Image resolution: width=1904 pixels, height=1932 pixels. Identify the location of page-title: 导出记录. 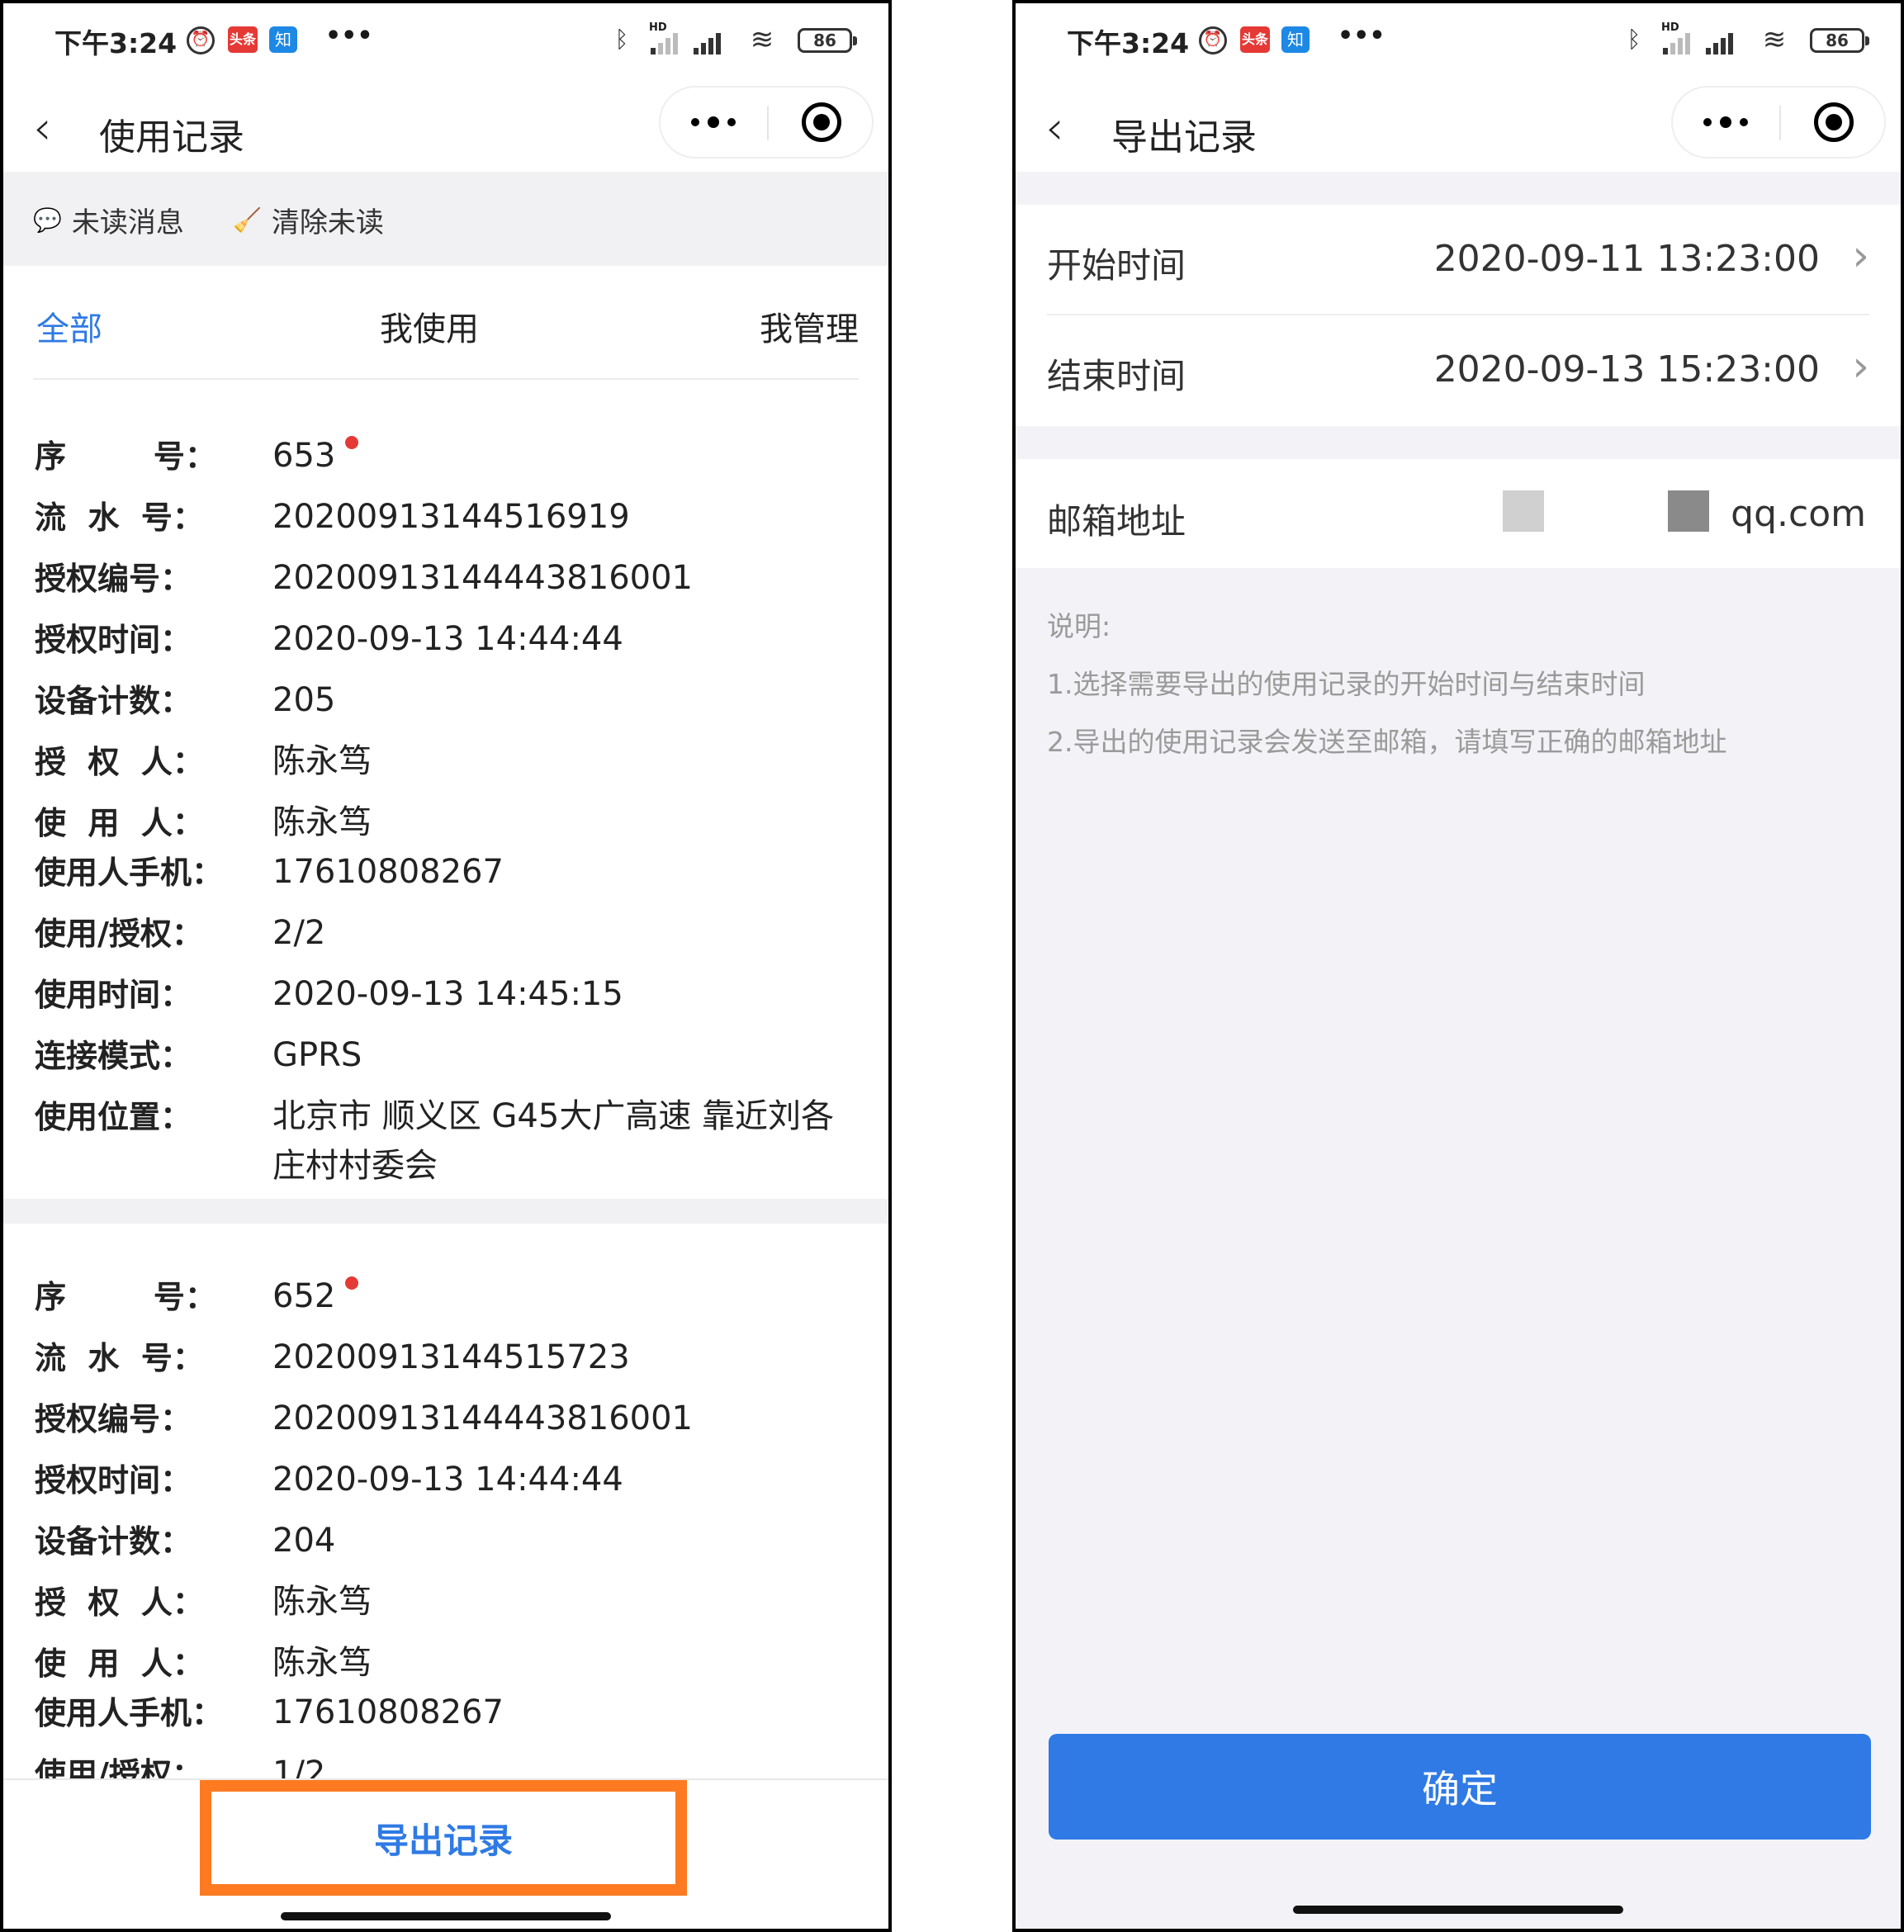
(1184, 137).